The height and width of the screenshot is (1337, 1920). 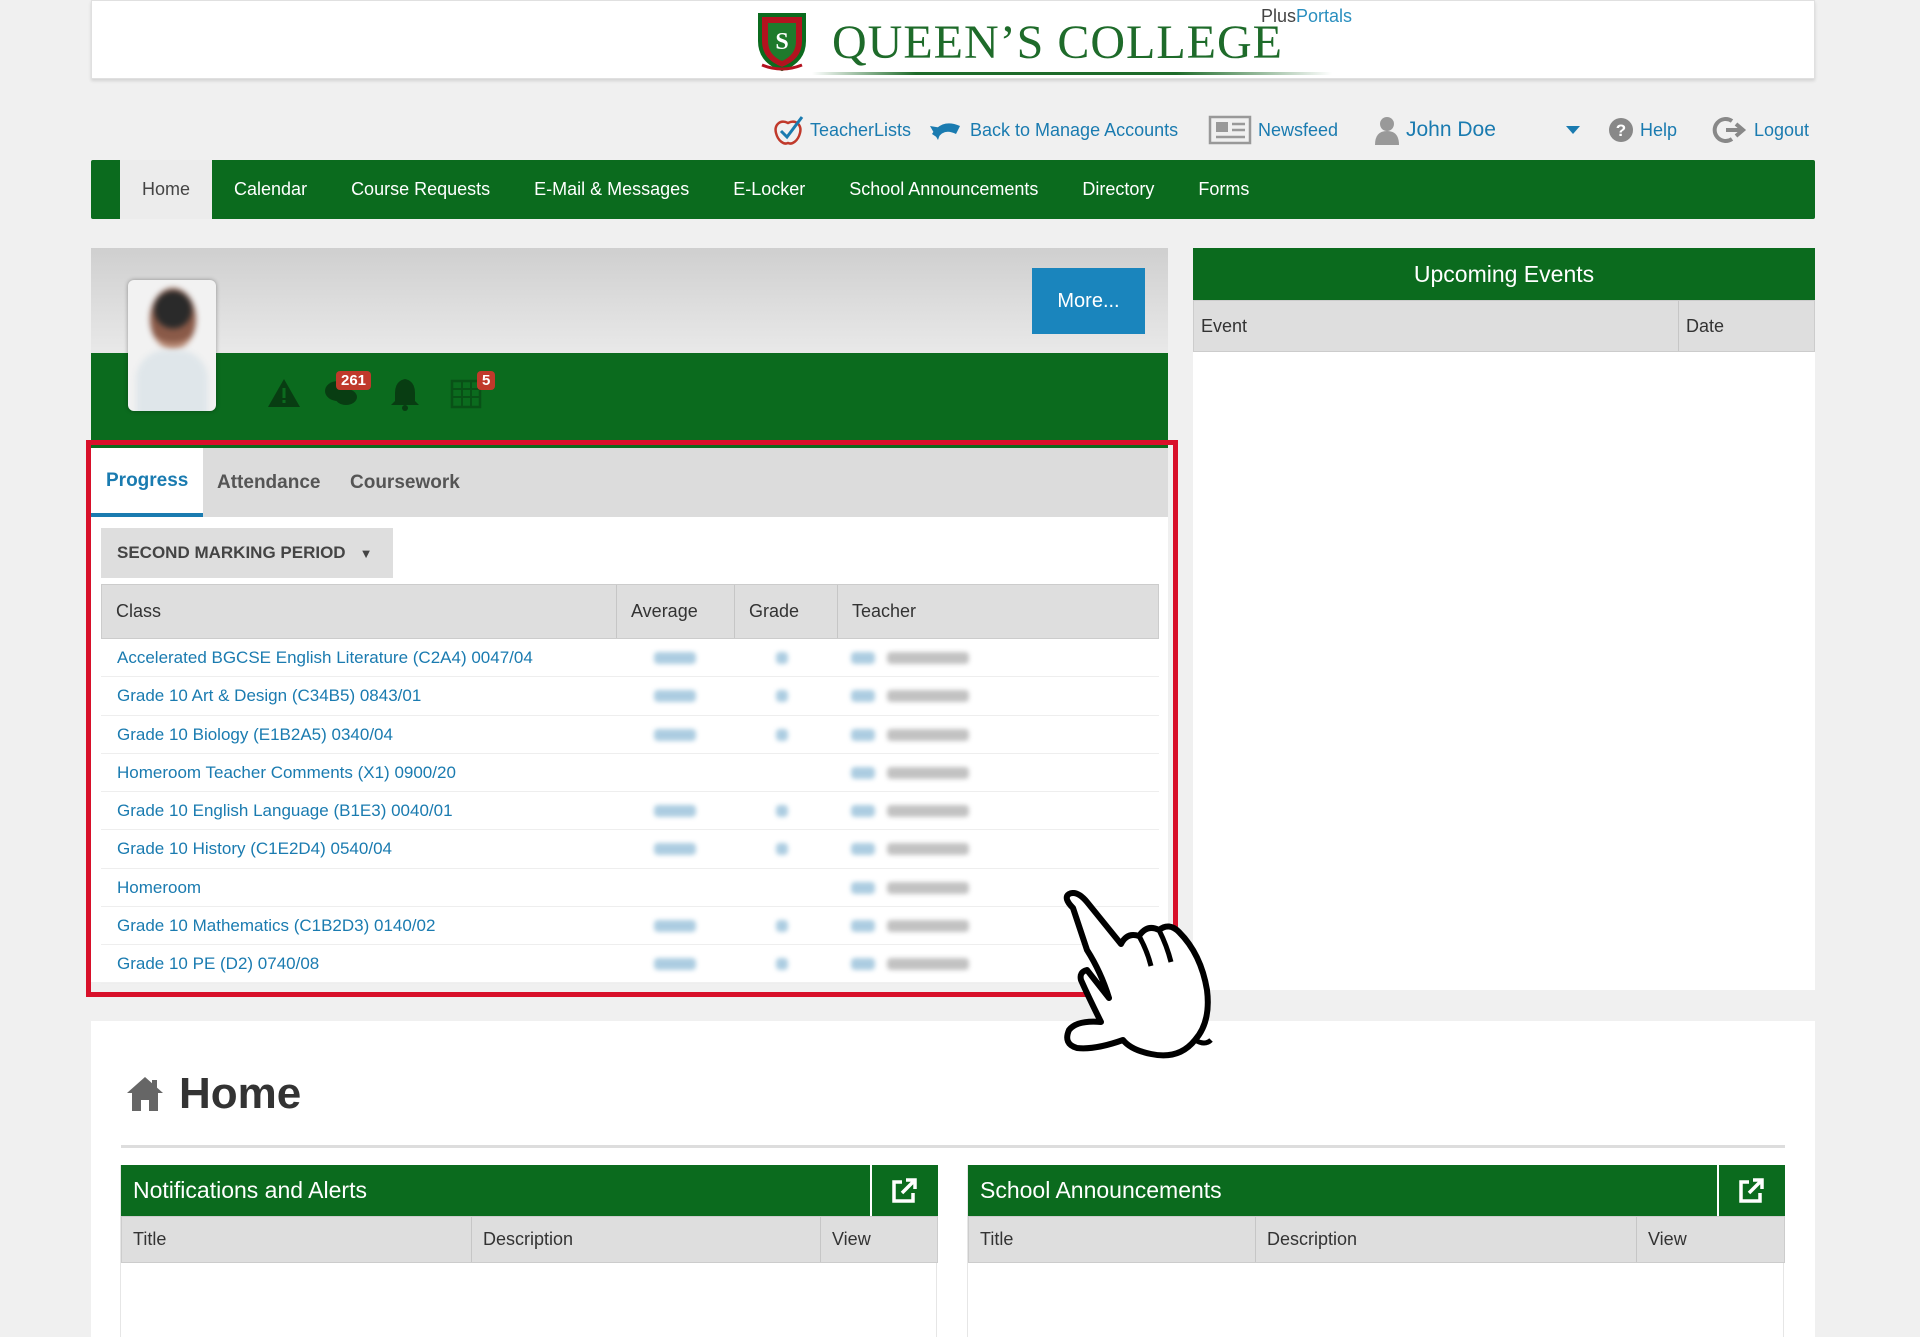 What do you see at coordinates (1101, 1190) in the screenshot?
I see `announcements-title-text: School Announcements` at bounding box center [1101, 1190].